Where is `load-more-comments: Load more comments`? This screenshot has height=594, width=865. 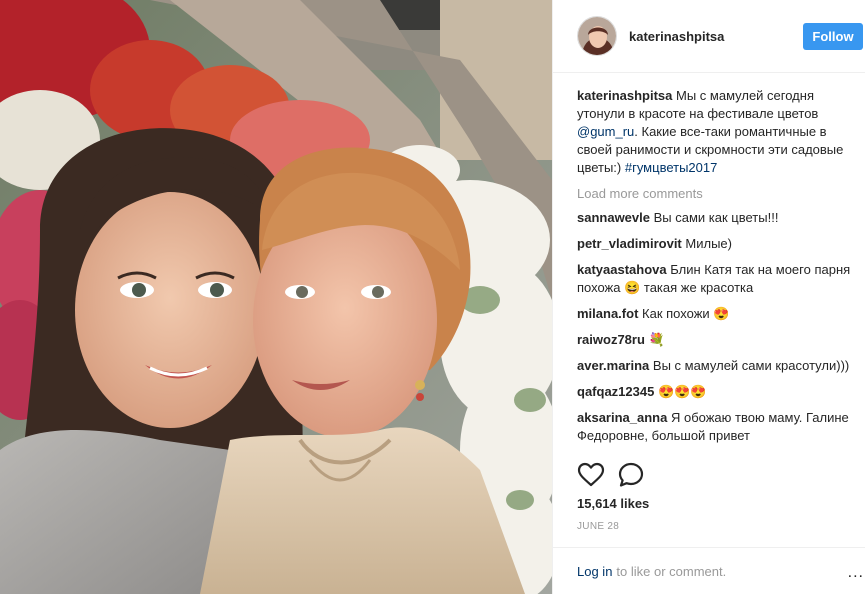 load-more-comments: Load more comments is located at coordinates (715, 194).